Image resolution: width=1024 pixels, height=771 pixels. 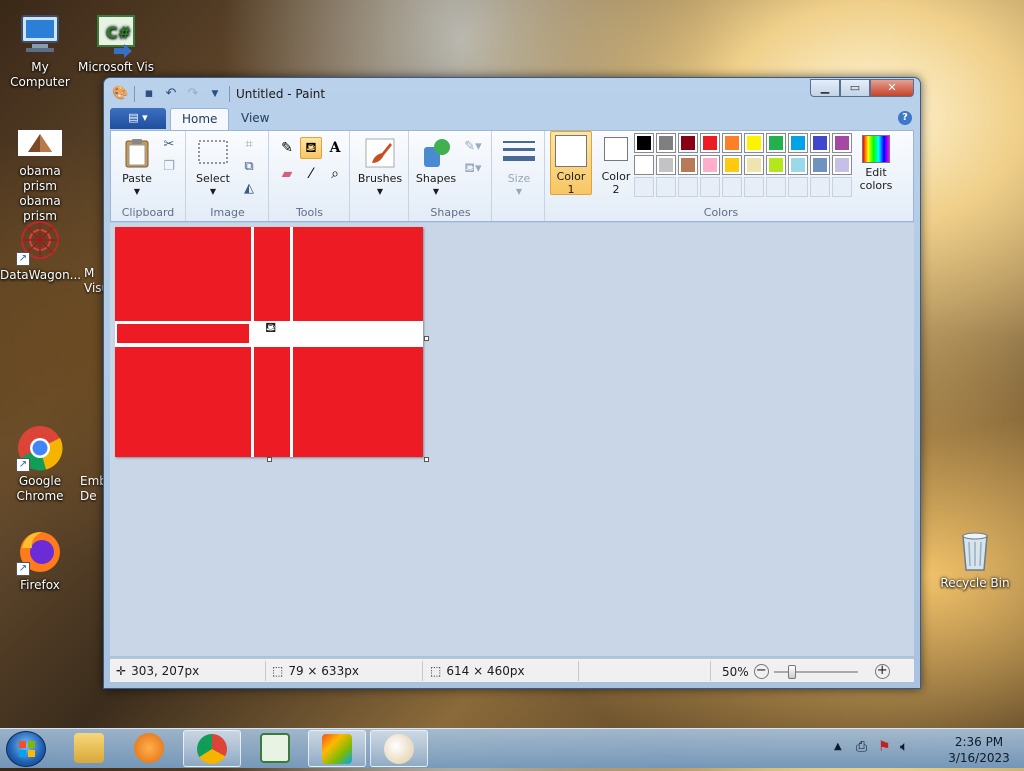 What do you see at coordinates (519, 167) in the screenshot?
I see `size-button: Size ▼` at bounding box center [519, 167].